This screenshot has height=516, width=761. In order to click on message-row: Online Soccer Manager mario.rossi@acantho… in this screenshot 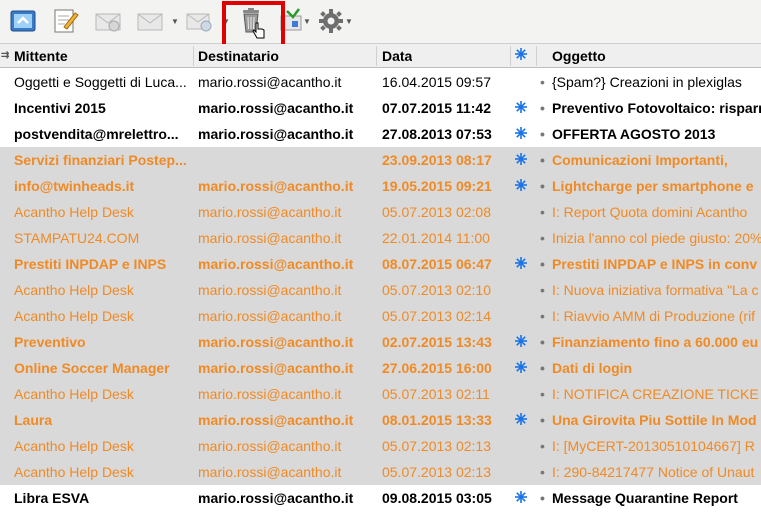, I will do `click(380, 368)`.